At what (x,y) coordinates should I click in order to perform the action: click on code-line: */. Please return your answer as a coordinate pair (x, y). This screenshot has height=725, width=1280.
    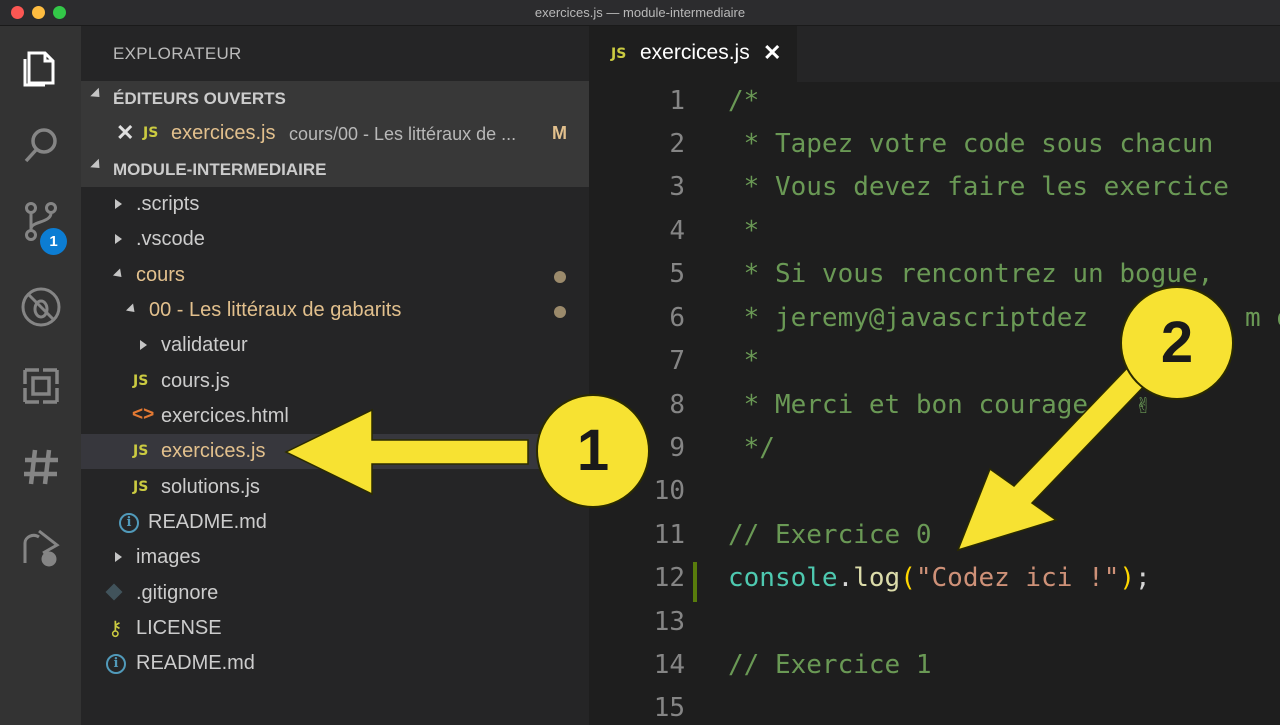
    Looking at the image, I should click on (751, 448).